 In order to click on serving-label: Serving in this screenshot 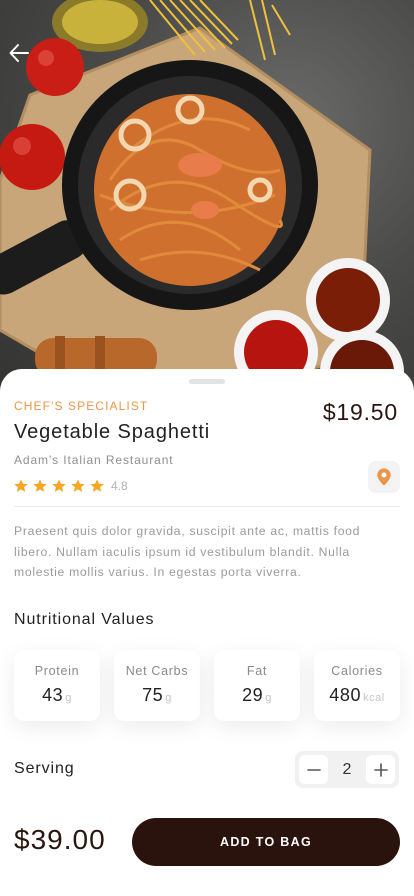, I will do `click(44, 768)`.